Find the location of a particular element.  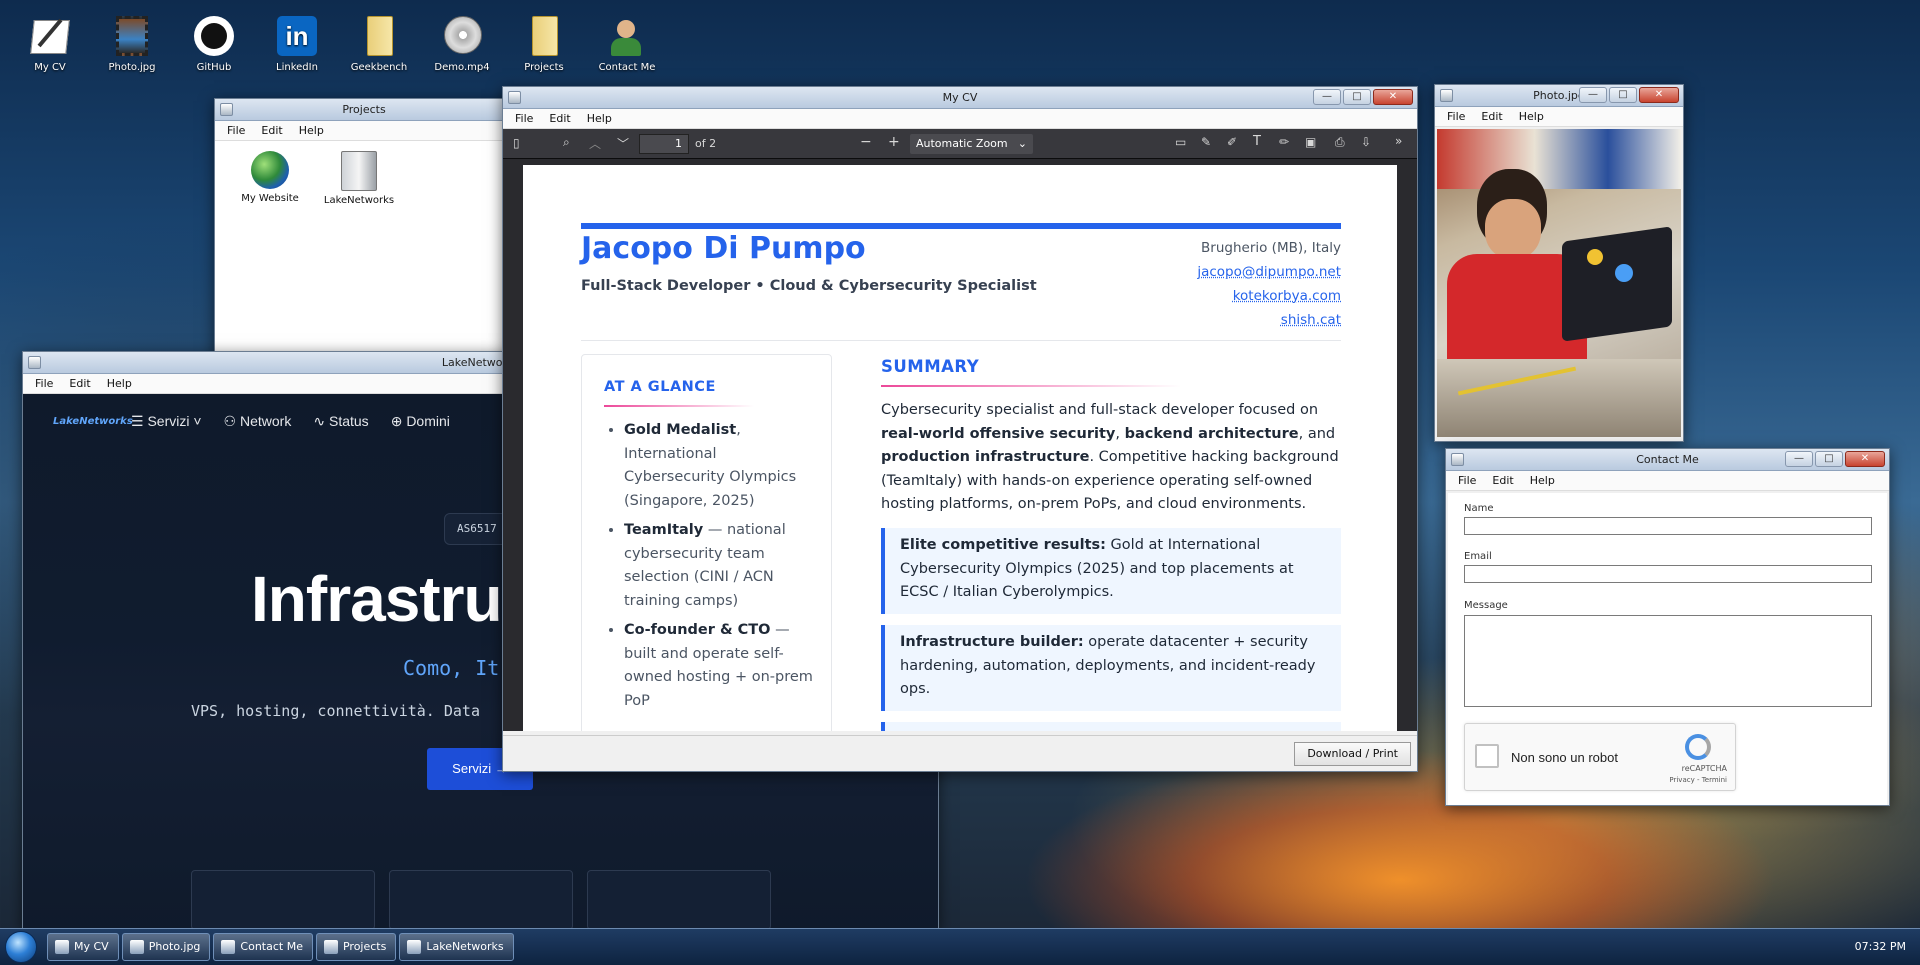

photo-icon is located at coordinates (136, 947).